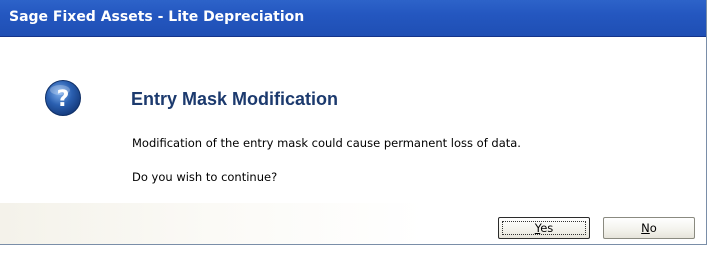 The width and height of the screenshot is (707, 257). What do you see at coordinates (235, 99) in the screenshot?
I see `dialog-heading: Entry Mask Modification` at bounding box center [235, 99].